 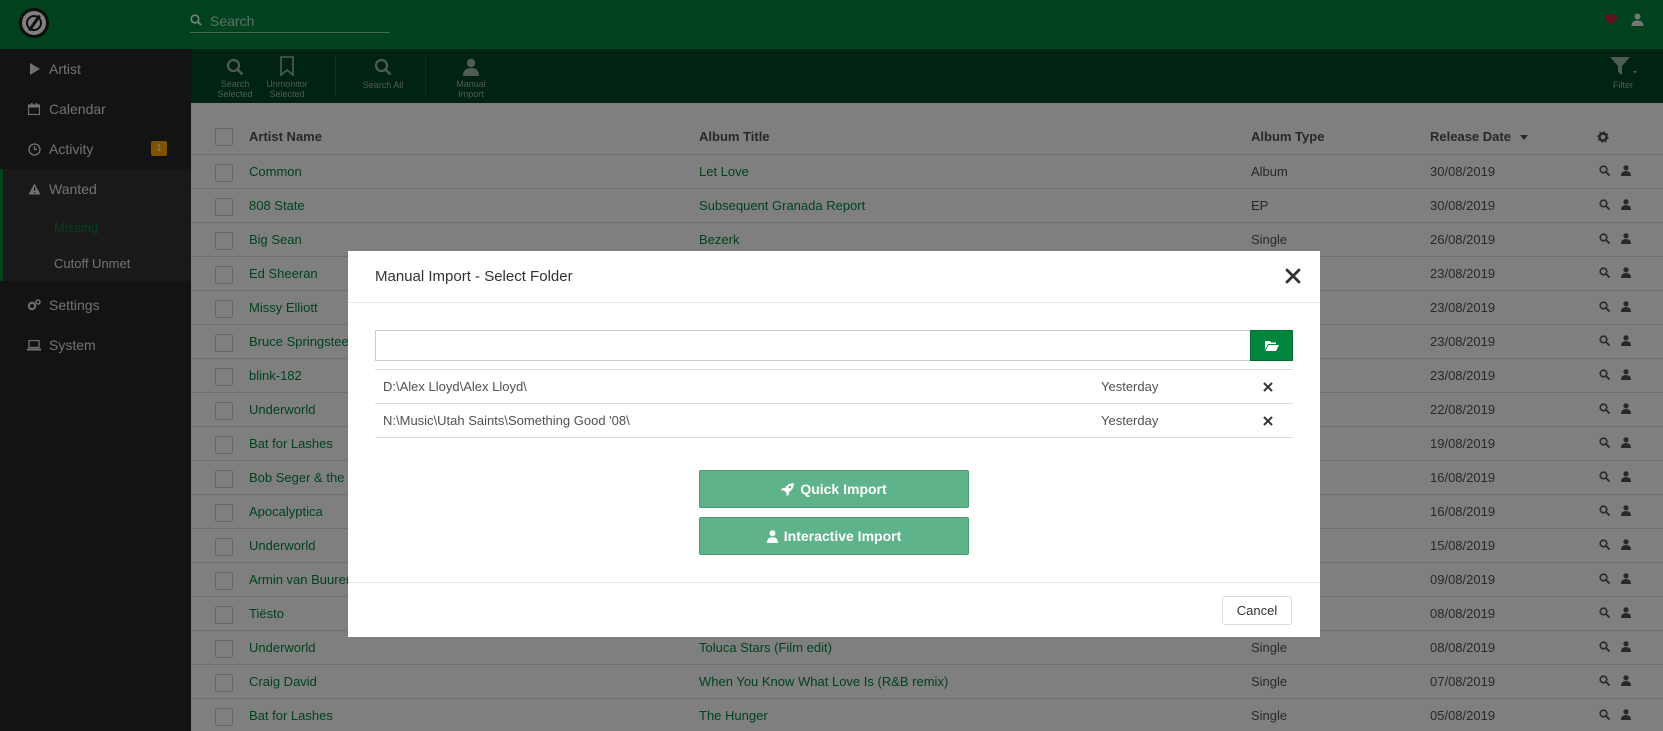 I want to click on quick-import-button: Quick Import, so click(x=834, y=489).